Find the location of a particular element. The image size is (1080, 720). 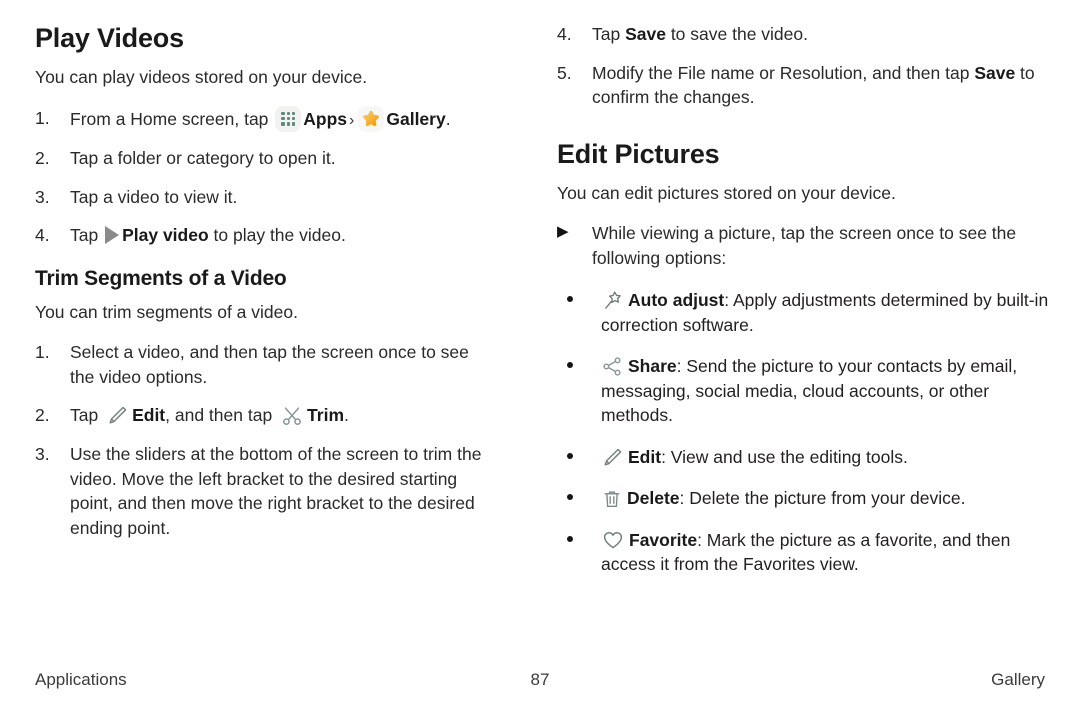

footer-section-label: Applications is located at coordinates (81, 679).